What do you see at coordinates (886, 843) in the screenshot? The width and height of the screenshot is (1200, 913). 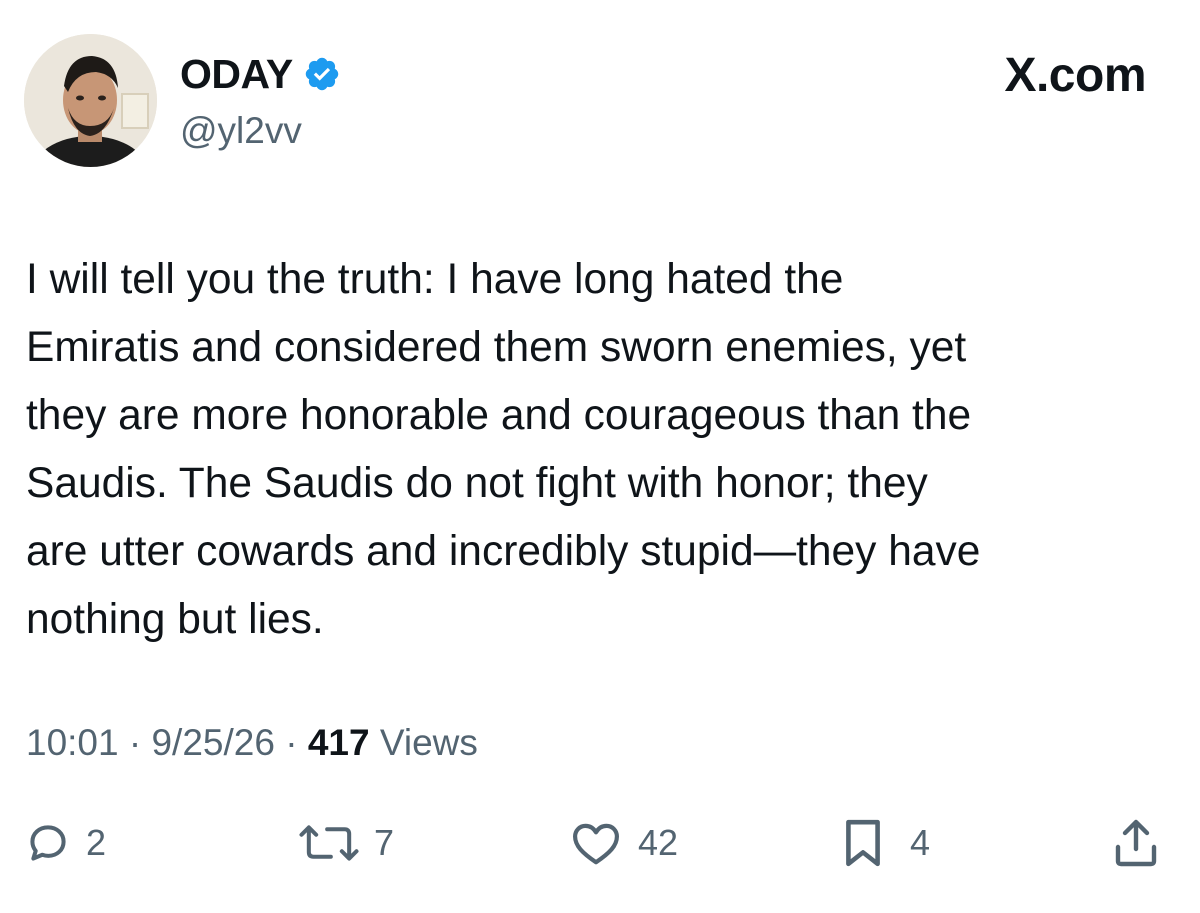 I see `bookmark-button: 4` at bounding box center [886, 843].